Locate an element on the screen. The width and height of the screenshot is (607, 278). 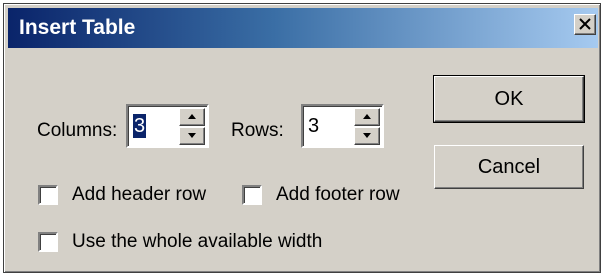
rows-increment-button is located at coordinates (367, 117).